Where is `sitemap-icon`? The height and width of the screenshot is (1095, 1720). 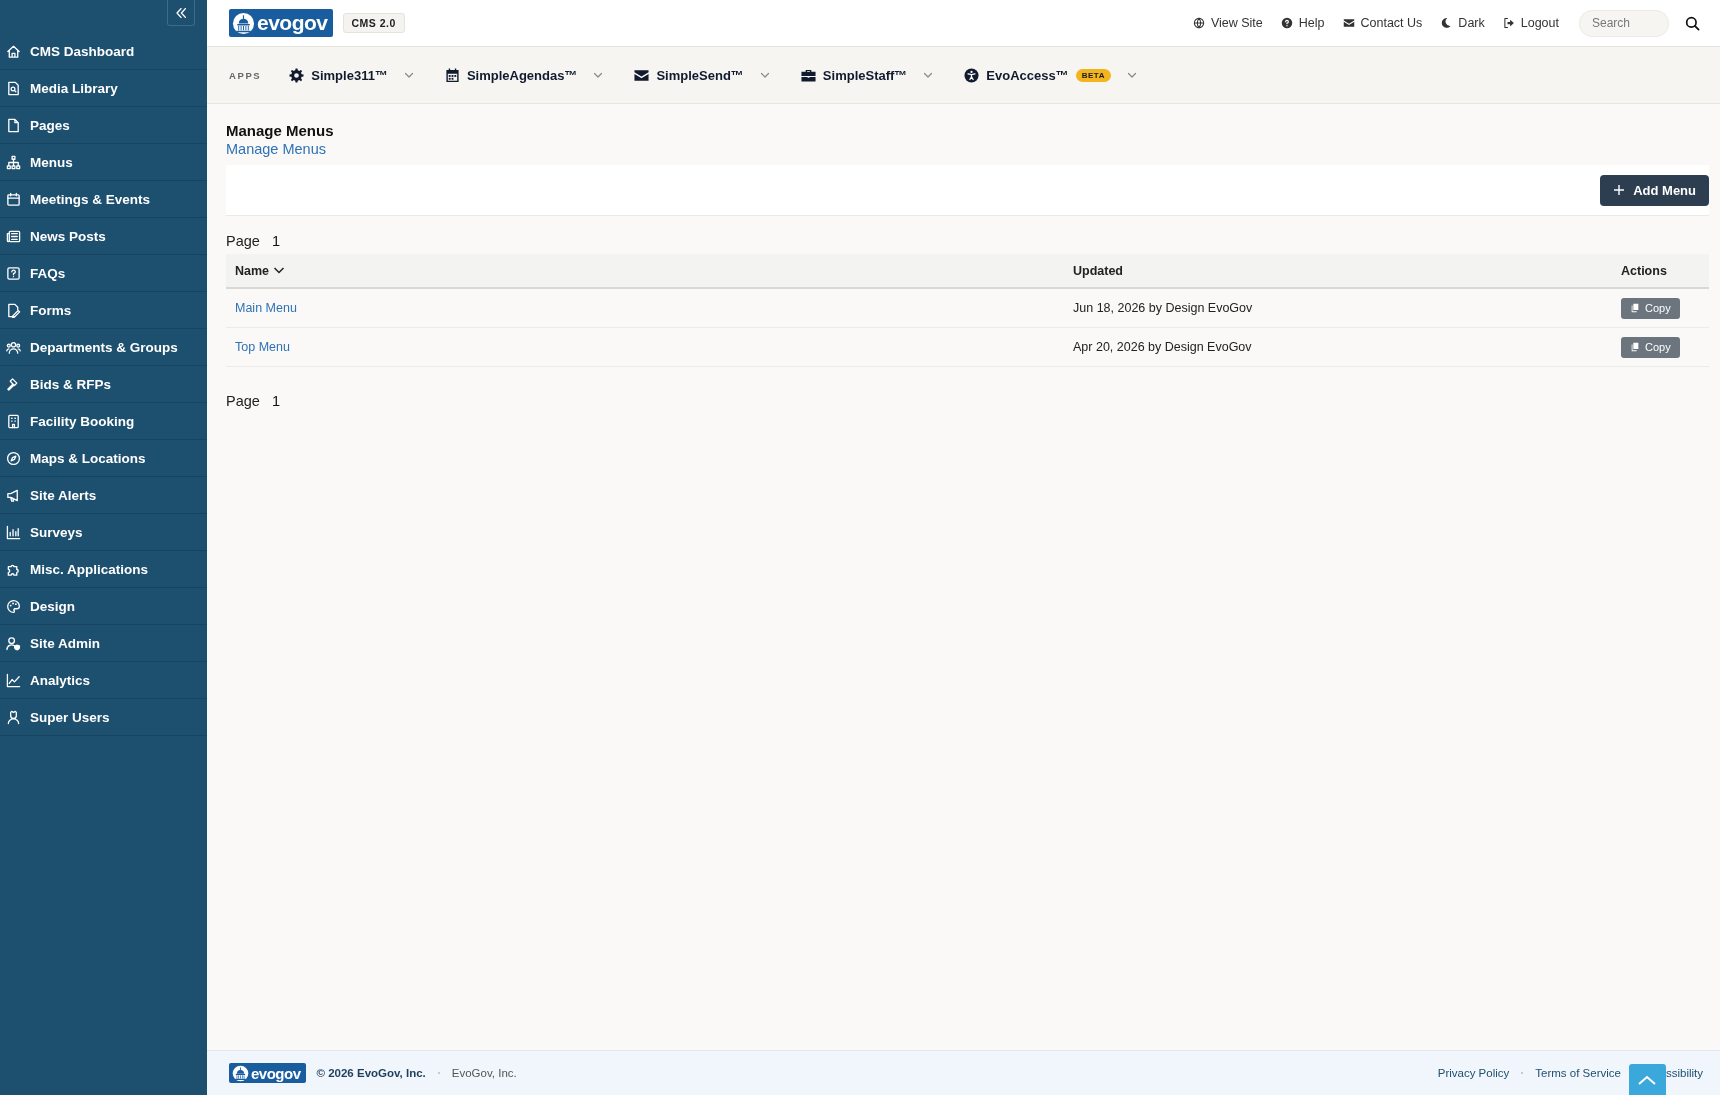 sitemap-icon is located at coordinates (13, 162).